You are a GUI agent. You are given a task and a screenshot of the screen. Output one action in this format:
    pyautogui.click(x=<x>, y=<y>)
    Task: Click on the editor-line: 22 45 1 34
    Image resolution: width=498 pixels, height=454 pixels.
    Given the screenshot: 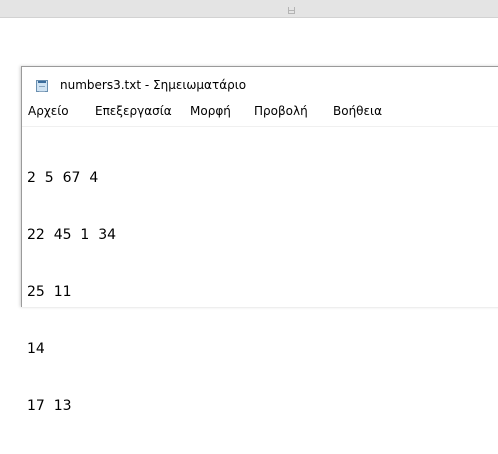 What is the action you would take?
    pyautogui.click(x=72, y=235)
    